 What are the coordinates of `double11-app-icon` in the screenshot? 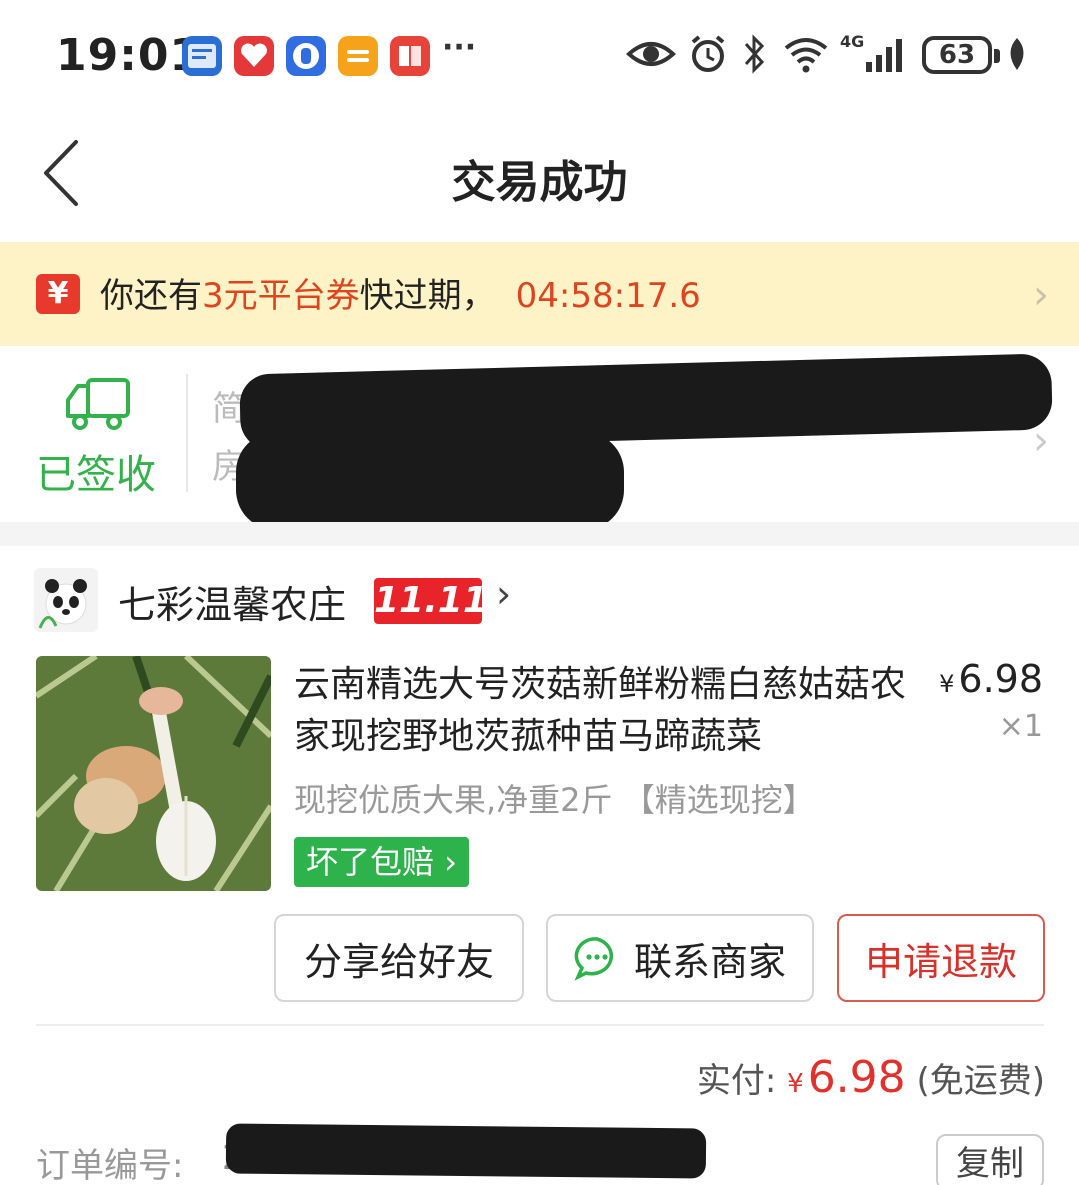 It's located at (254, 56).